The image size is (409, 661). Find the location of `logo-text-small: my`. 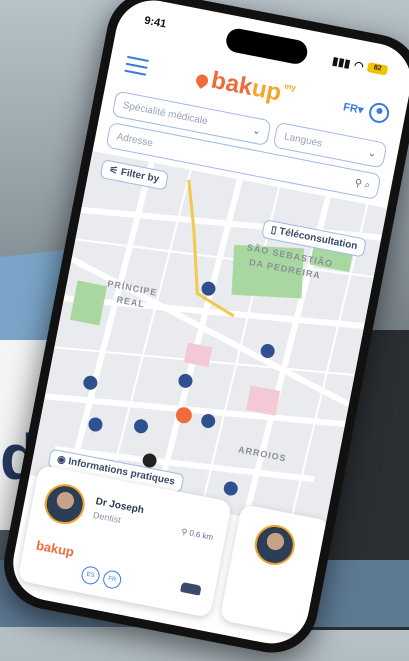

logo-text-small: my is located at coordinates (290, 87).